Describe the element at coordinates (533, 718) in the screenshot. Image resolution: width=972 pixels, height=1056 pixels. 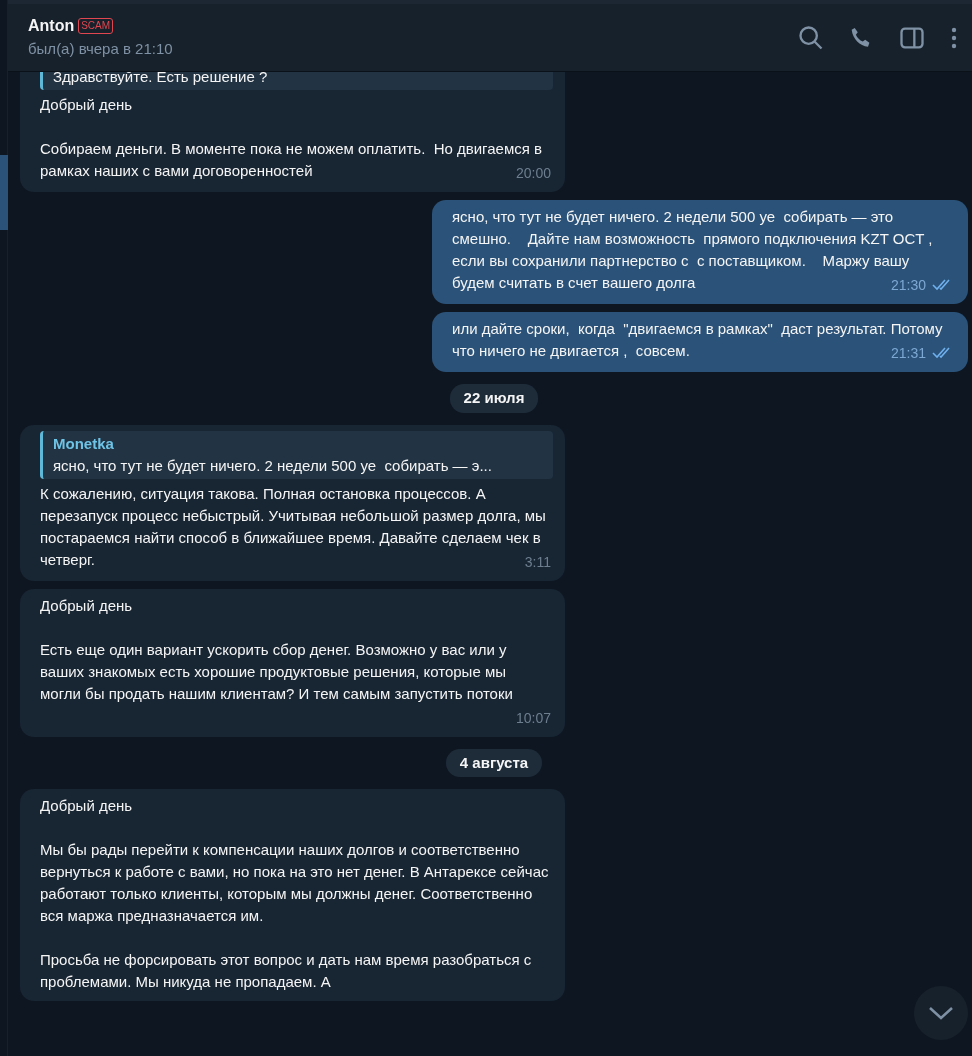
I see `message-time: 10:07` at that location.